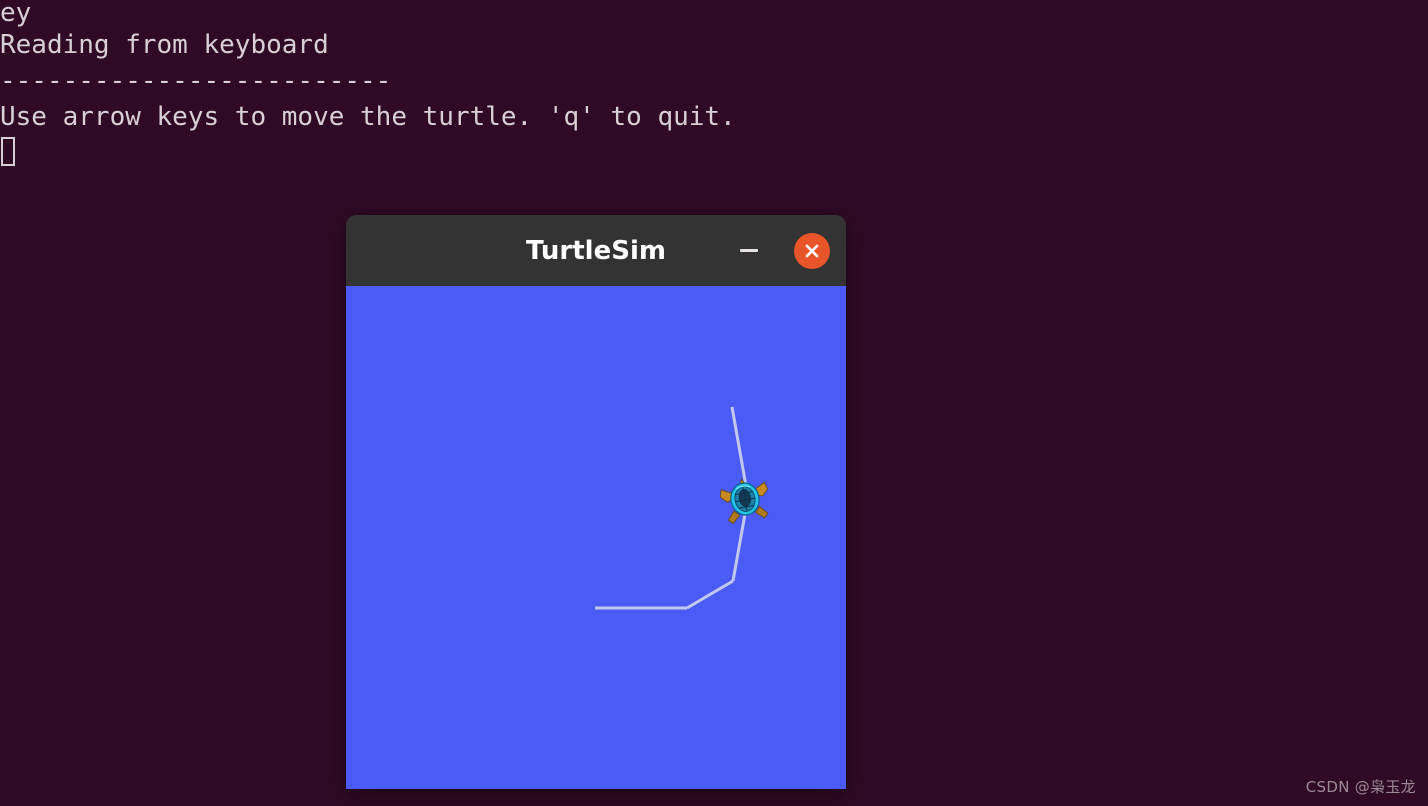 The width and height of the screenshot is (1428, 806). I want to click on close-button, so click(812, 250).